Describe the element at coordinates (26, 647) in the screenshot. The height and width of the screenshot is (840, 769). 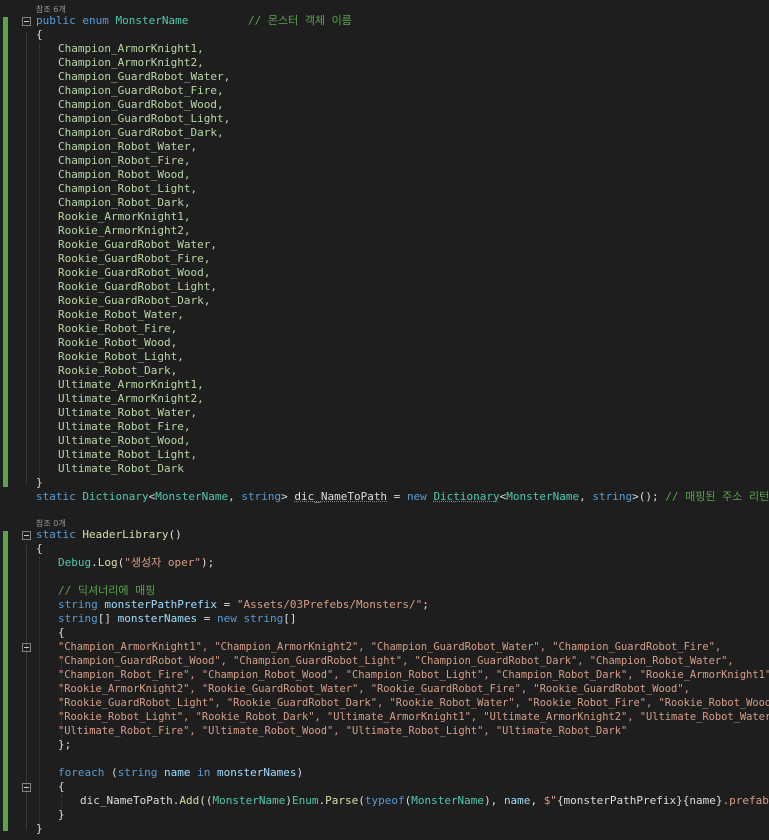
I see `collapse-toggle-array` at that location.